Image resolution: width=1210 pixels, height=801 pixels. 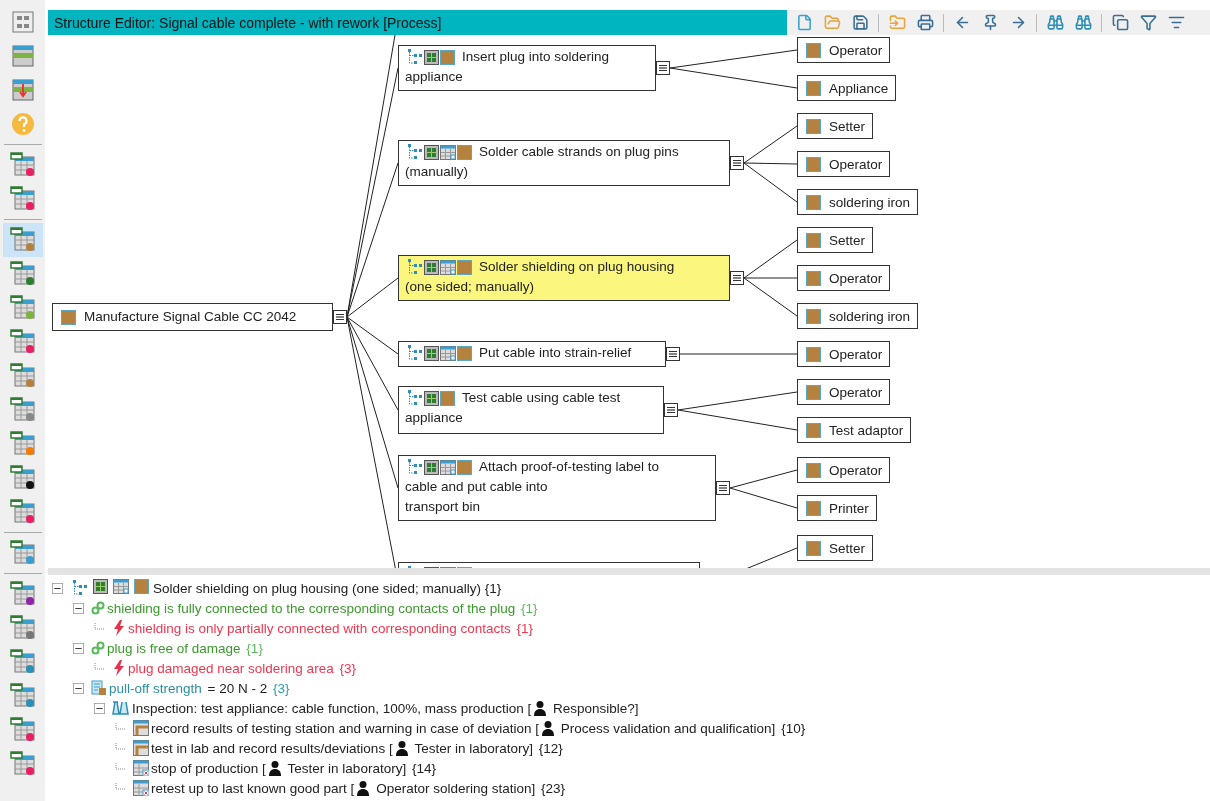 I want to click on tree-item-label: record results of testing station and warning in case of deviation [, so click(x=345, y=728).